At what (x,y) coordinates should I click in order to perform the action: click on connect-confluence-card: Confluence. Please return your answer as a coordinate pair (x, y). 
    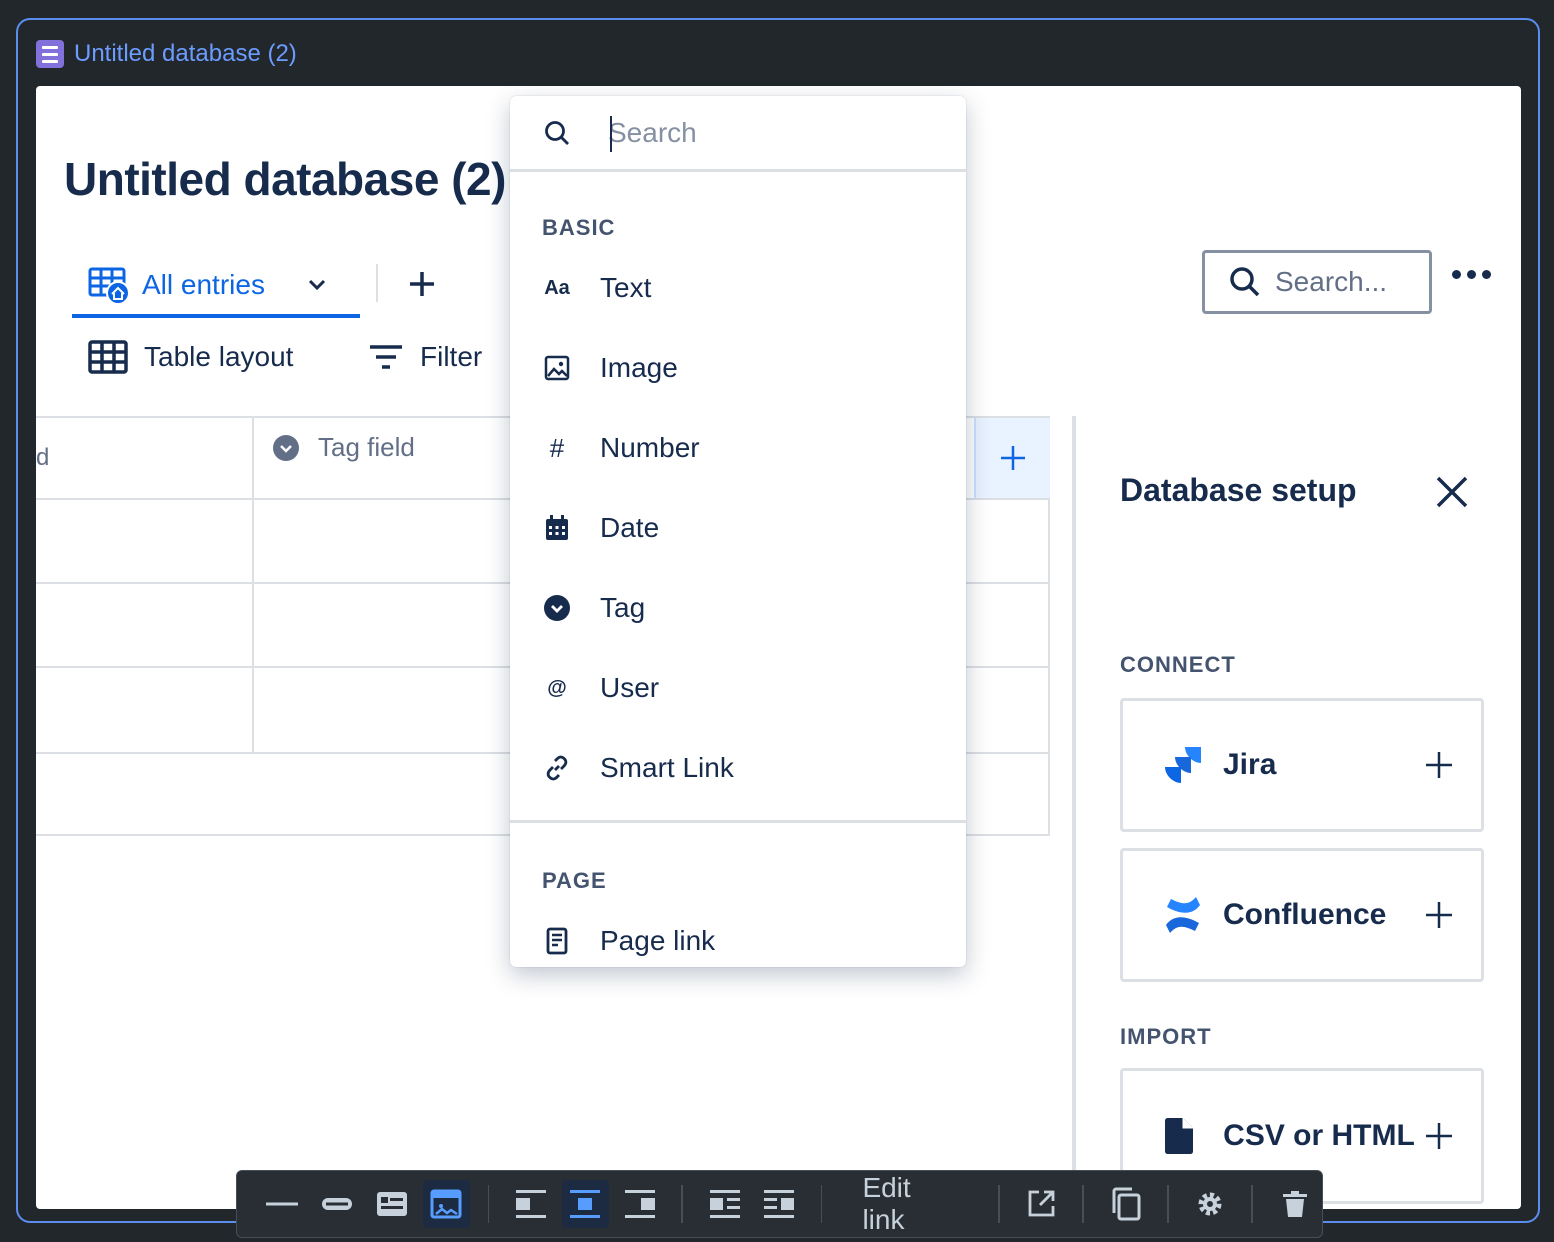
    Looking at the image, I should click on (1302, 915).